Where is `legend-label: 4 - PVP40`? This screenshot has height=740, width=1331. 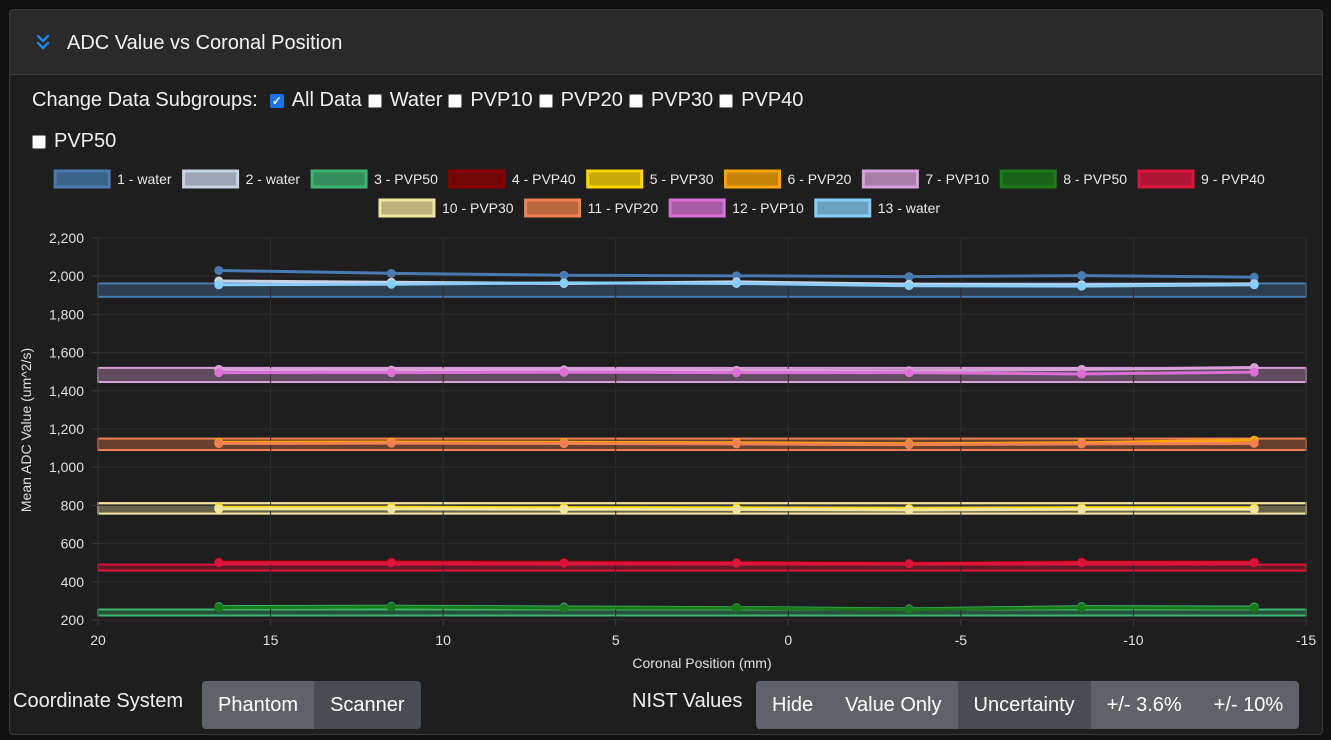 legend-label: 4 - PVP40 is located at coordinates (544, 179).